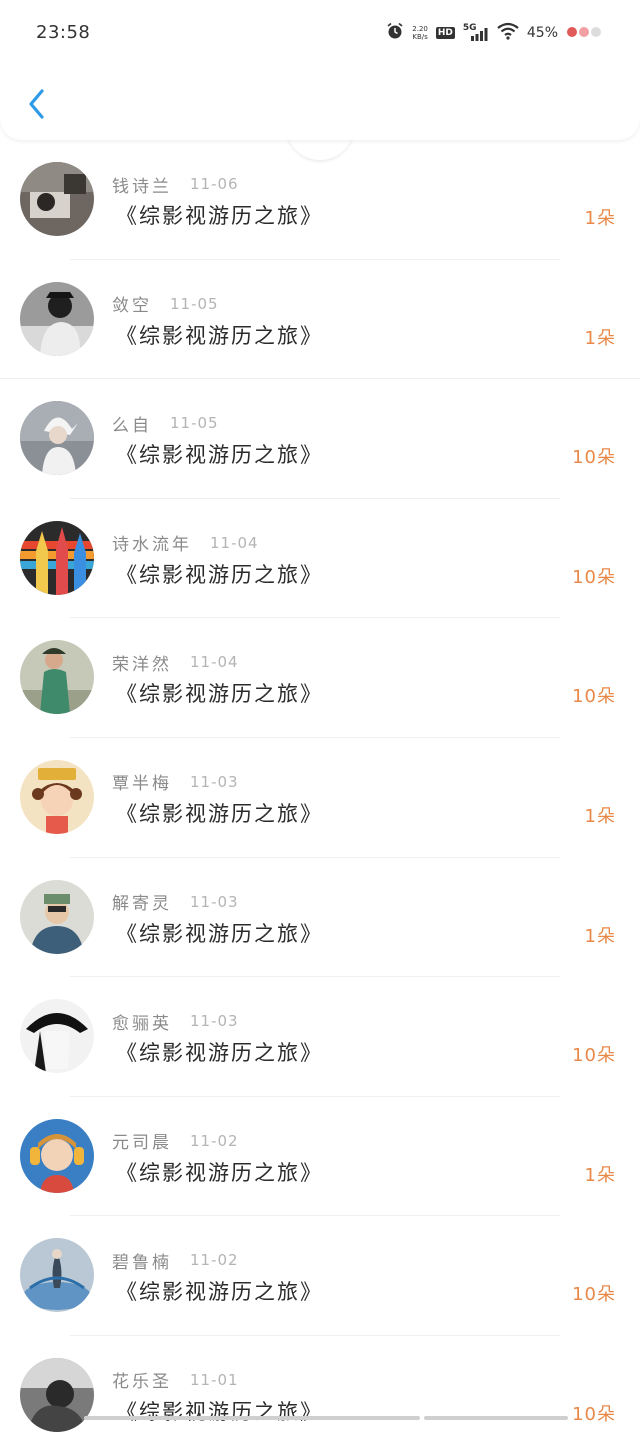 The height and width of the screenshot is (1456, 640). What do you see at coordinates (142, 186) in the screenshot?
I see `sender-name: 钱诗兰` at bounding box center [142, 186].